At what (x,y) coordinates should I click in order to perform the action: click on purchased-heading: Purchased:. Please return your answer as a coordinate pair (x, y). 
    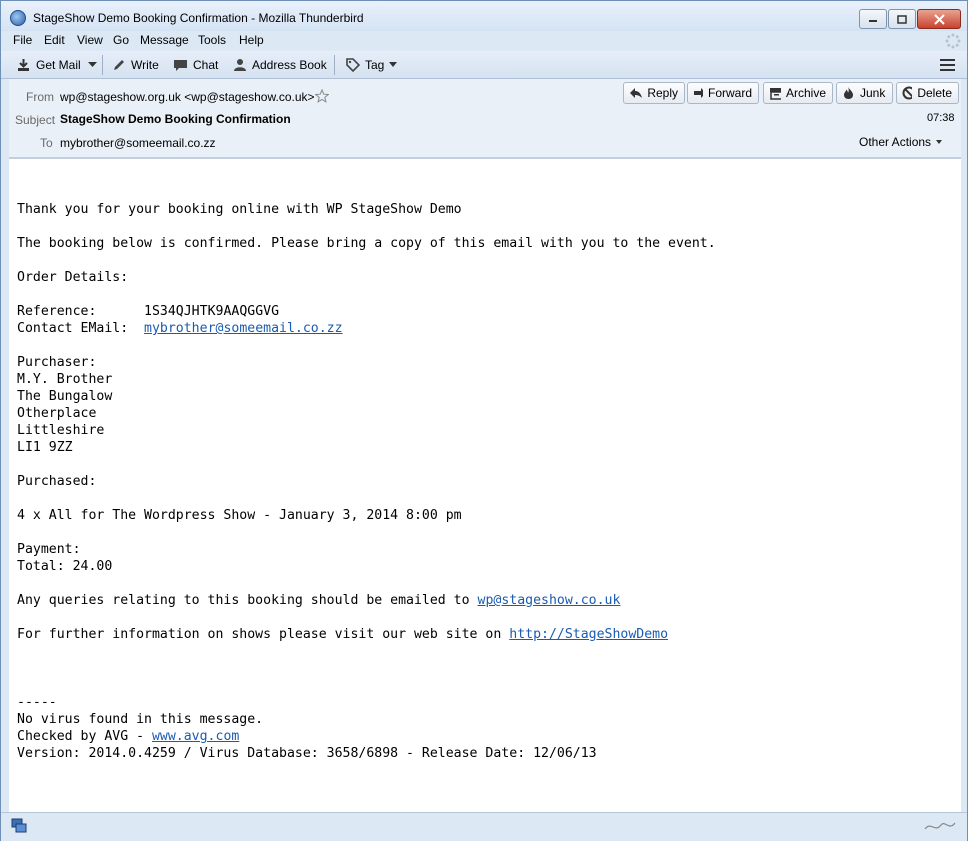
    Looking at the image, I should click on (57, 481).